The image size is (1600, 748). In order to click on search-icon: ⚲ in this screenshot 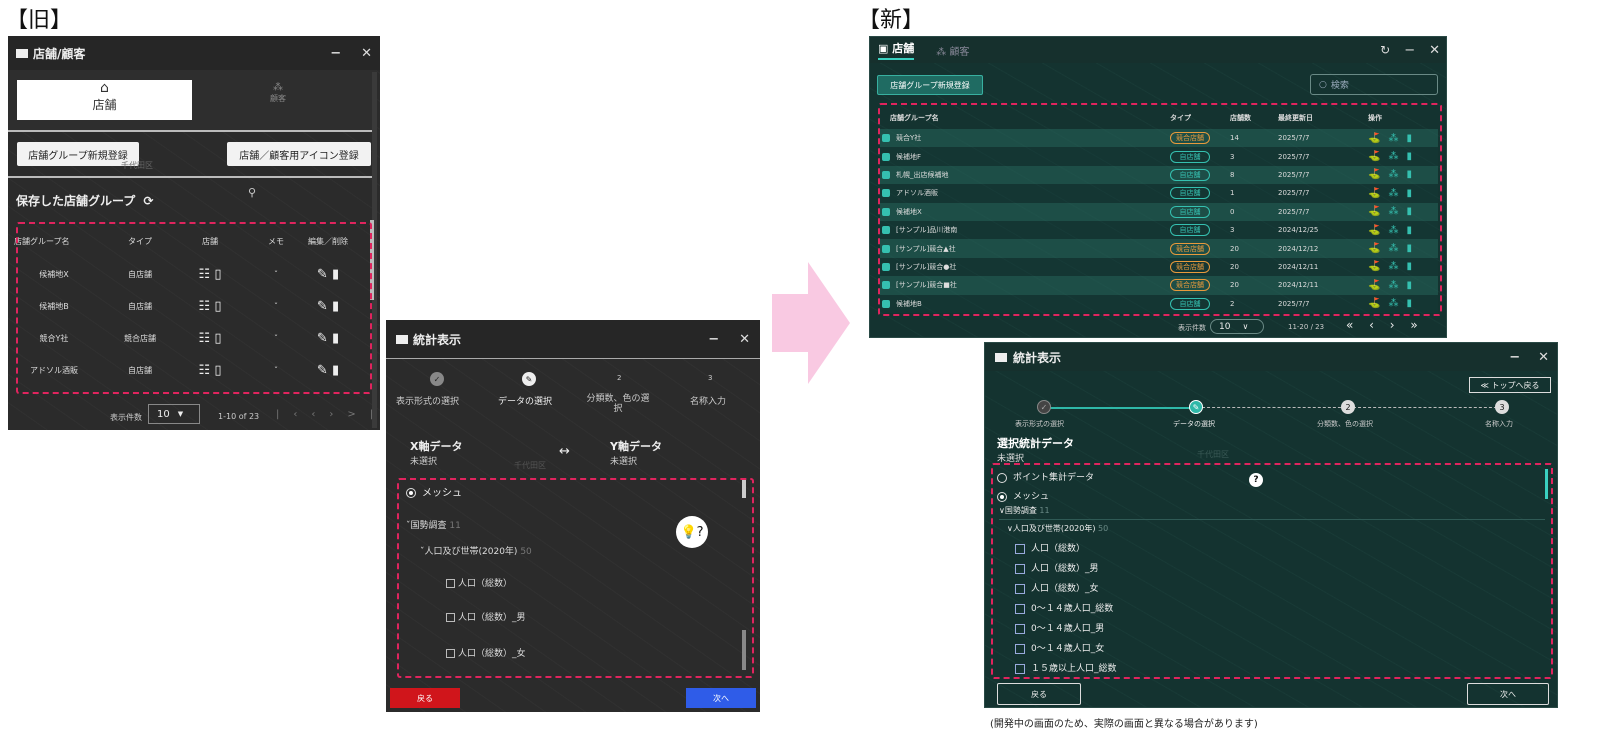, I will do `click(252, 192)`.